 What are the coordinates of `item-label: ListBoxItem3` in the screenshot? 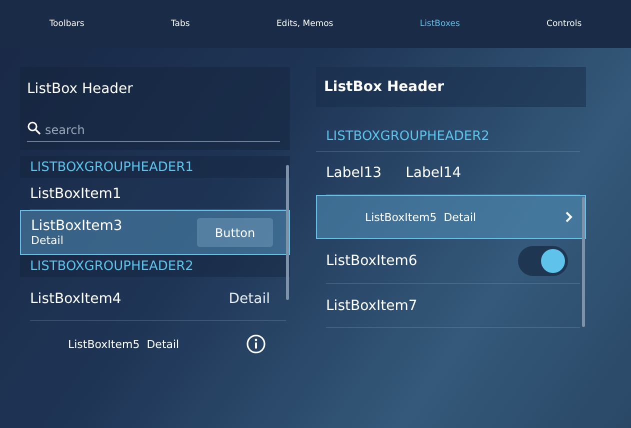 It's located at (77, 226).